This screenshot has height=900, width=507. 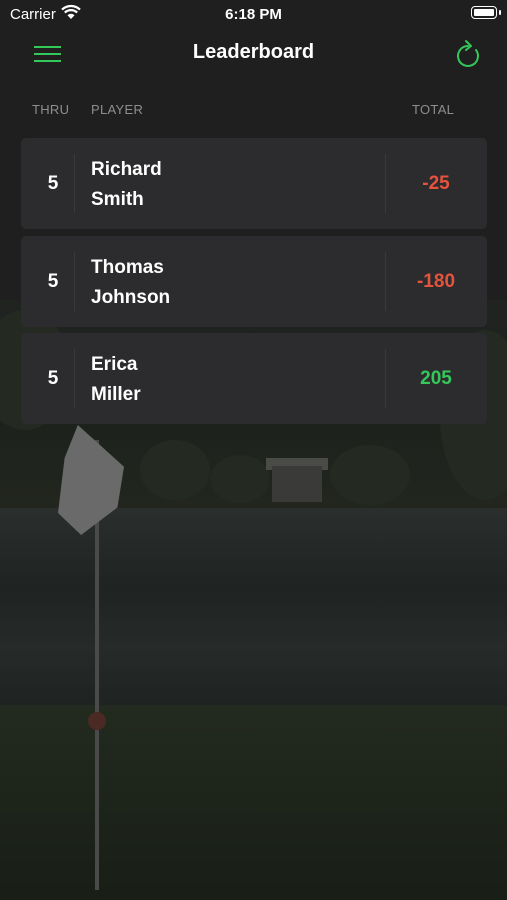 What do you see at coordinates (254, 378) in the screenshot?
I see `leaderboard-row: 5 Erica Miller 205` at bounding box center [254, 378].